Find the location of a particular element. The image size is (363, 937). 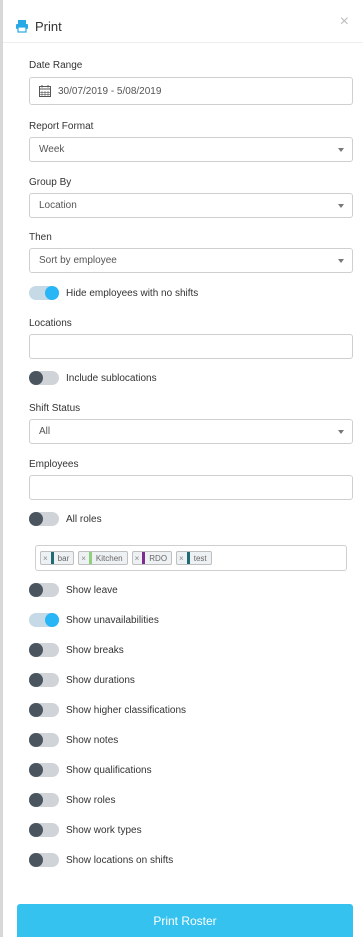

role-tag-label: test is located at coordinates (200, 558).